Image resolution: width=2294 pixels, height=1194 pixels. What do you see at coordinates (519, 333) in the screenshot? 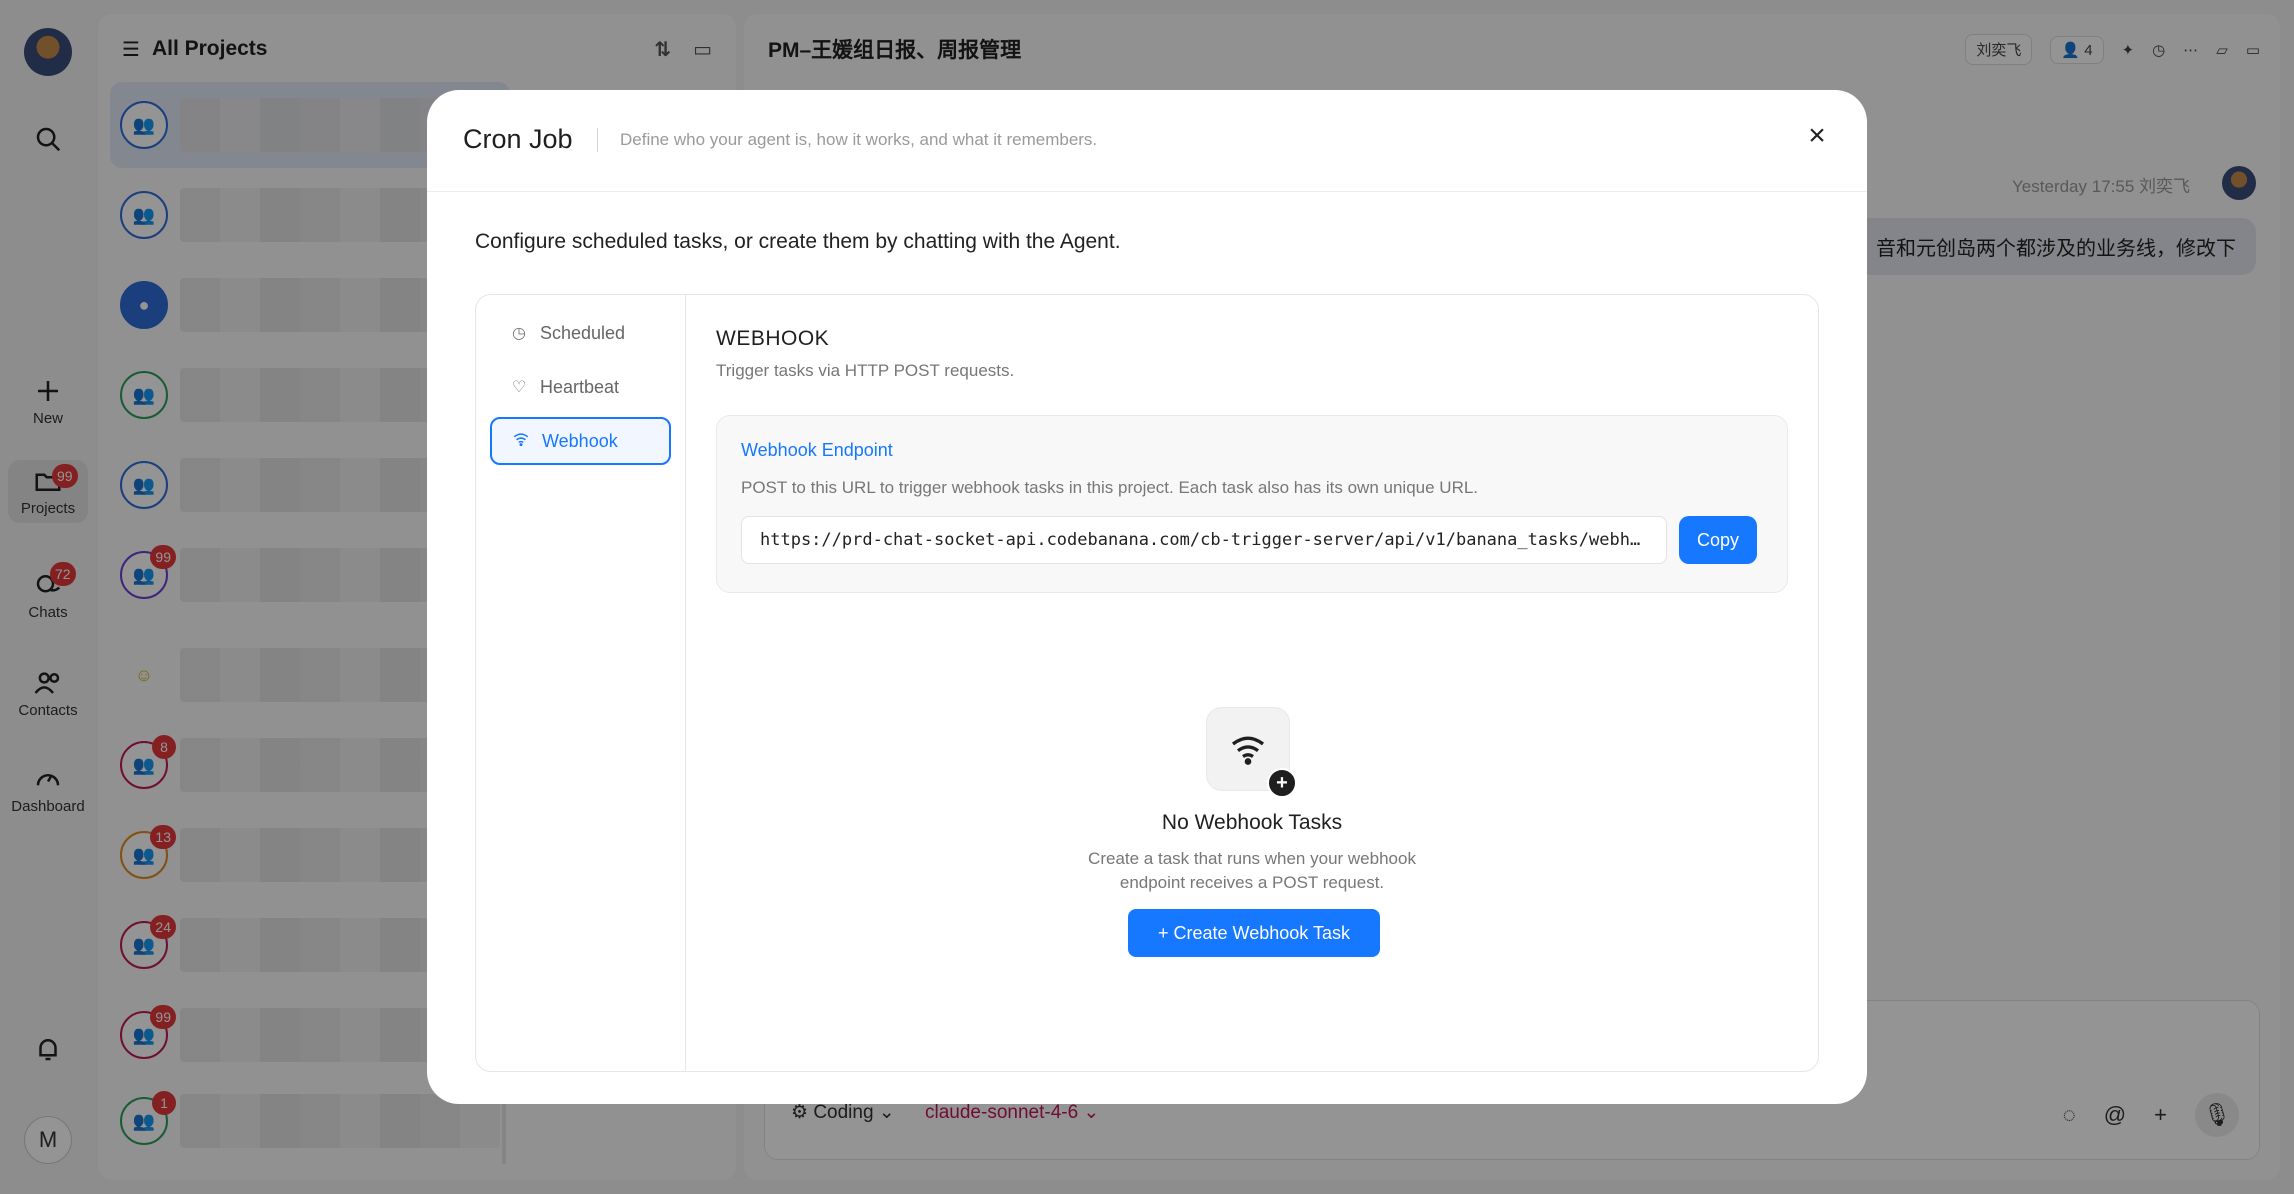
I see `clock-icon: ◷` at bounding box center [519, 333].